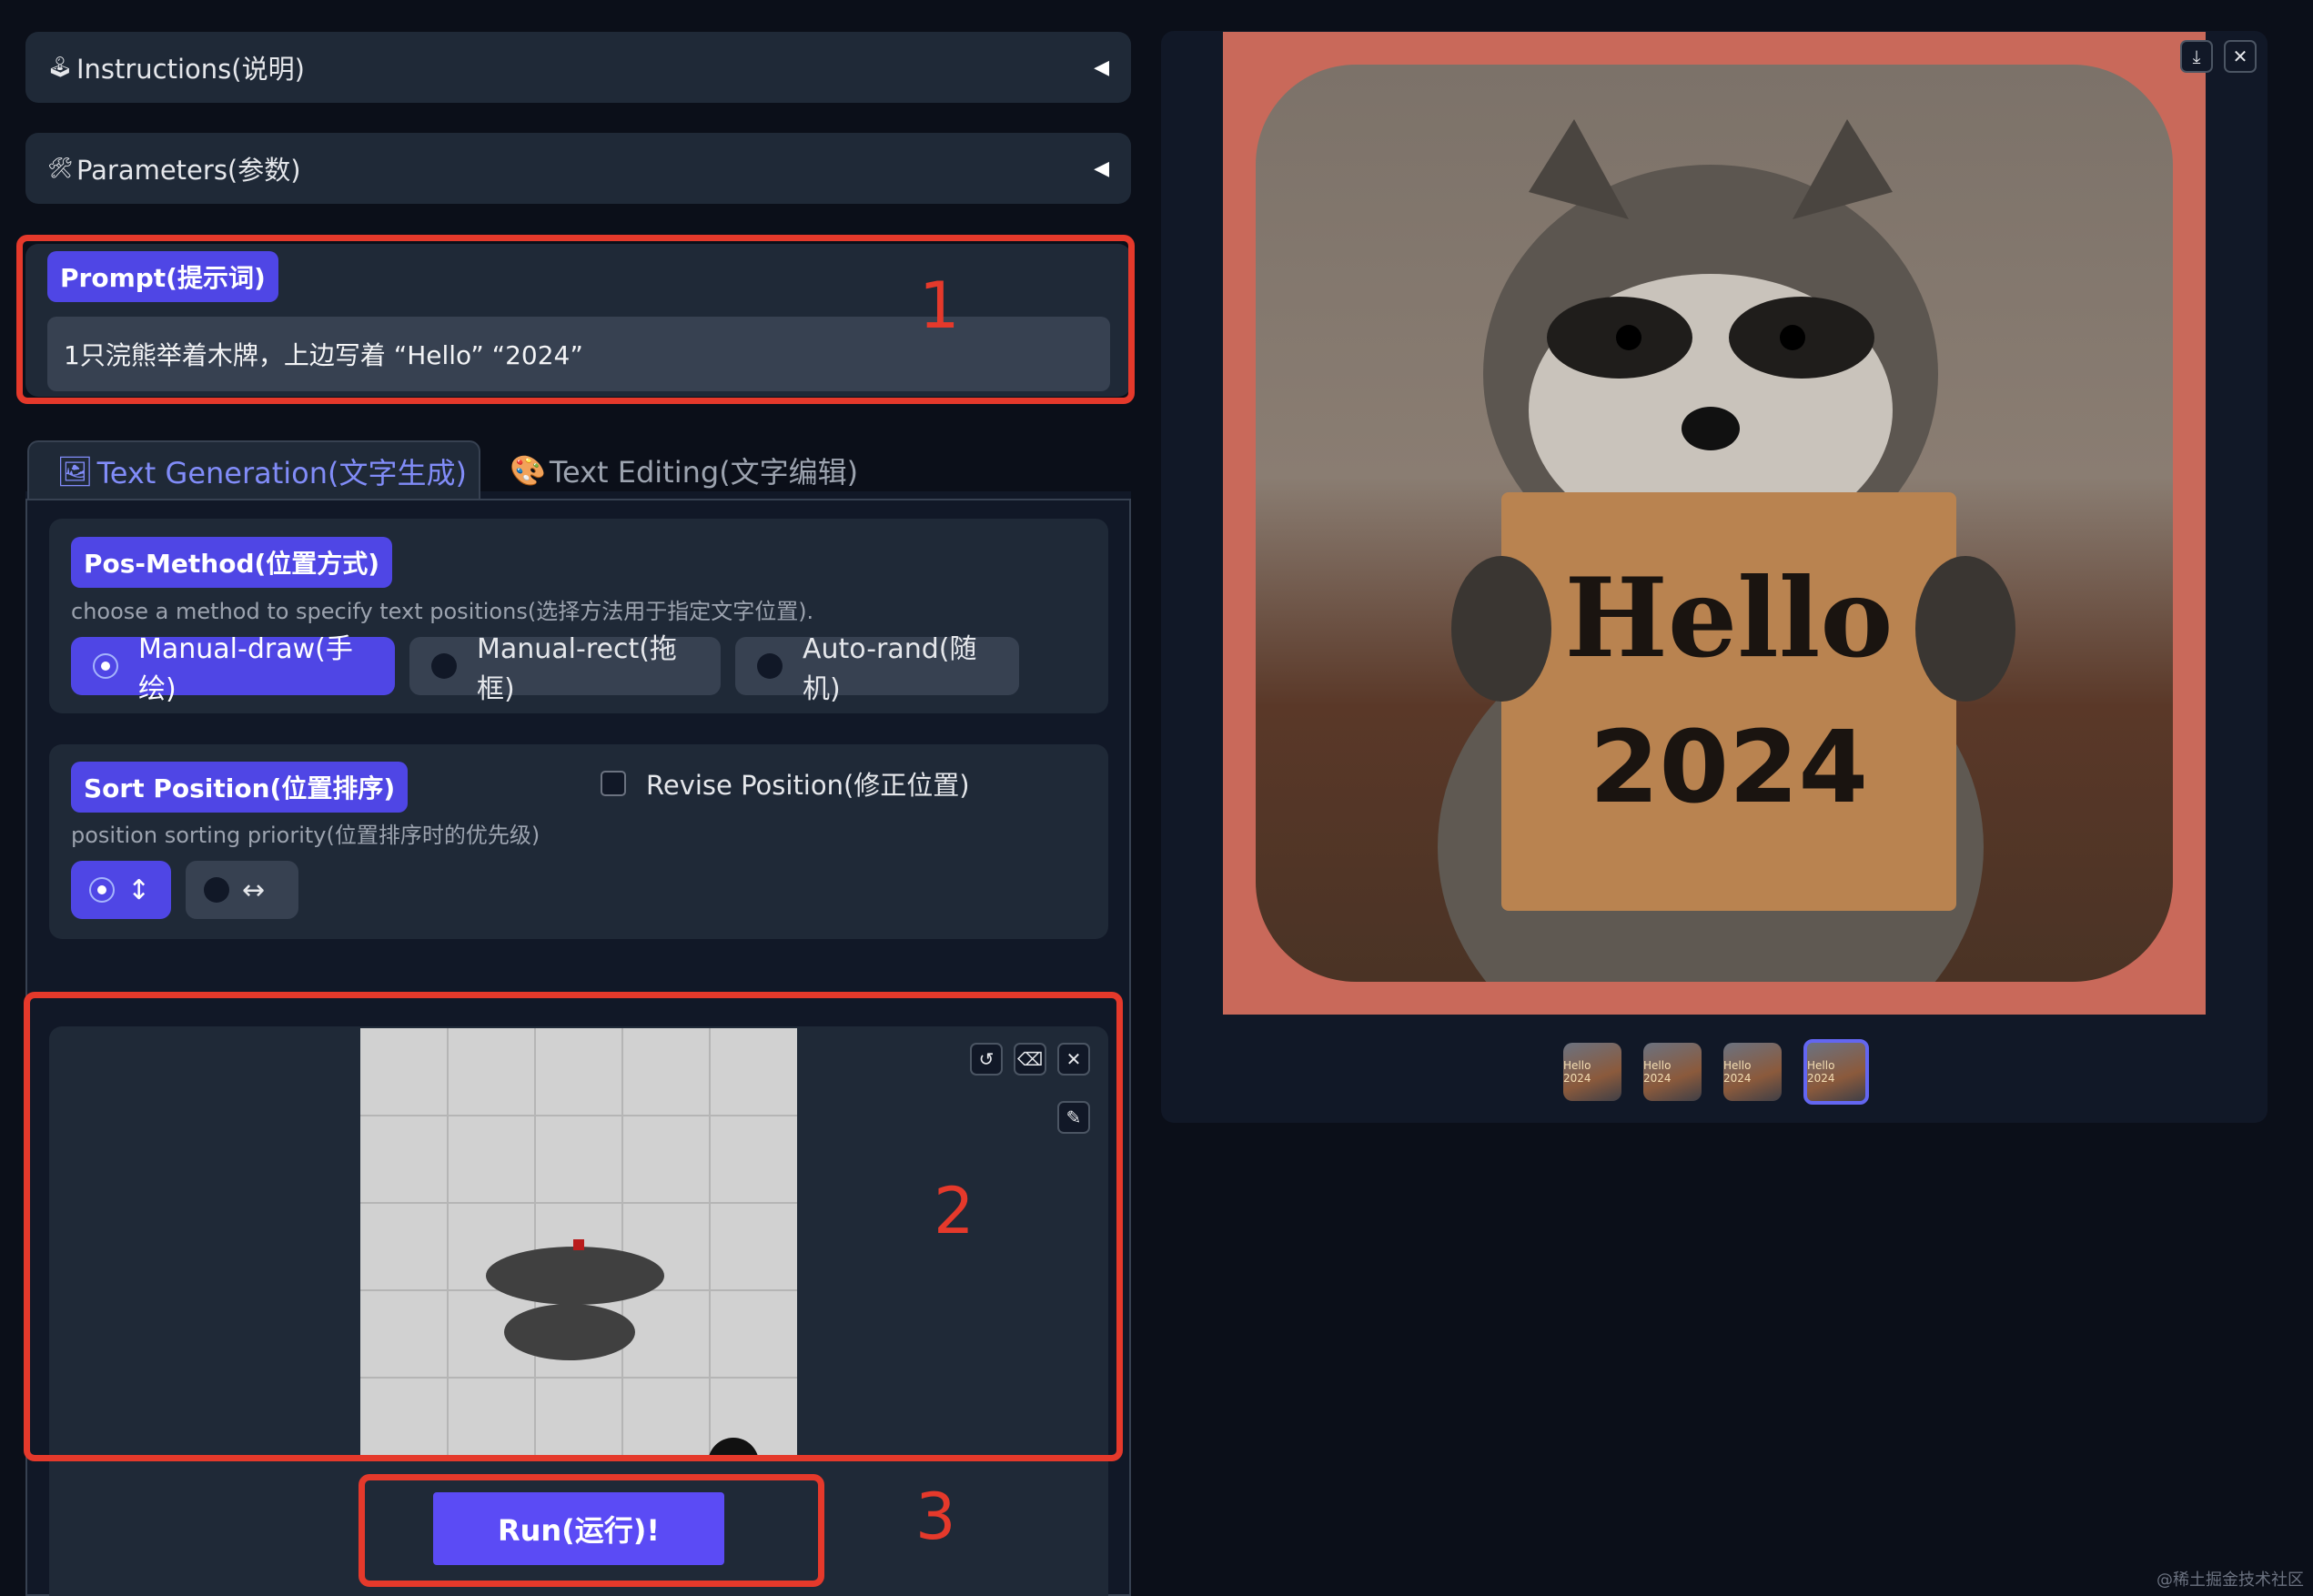  Describe the element at coordinates (528, 470) in the screenshot. I see `palette-icon: 🎨` at that location.